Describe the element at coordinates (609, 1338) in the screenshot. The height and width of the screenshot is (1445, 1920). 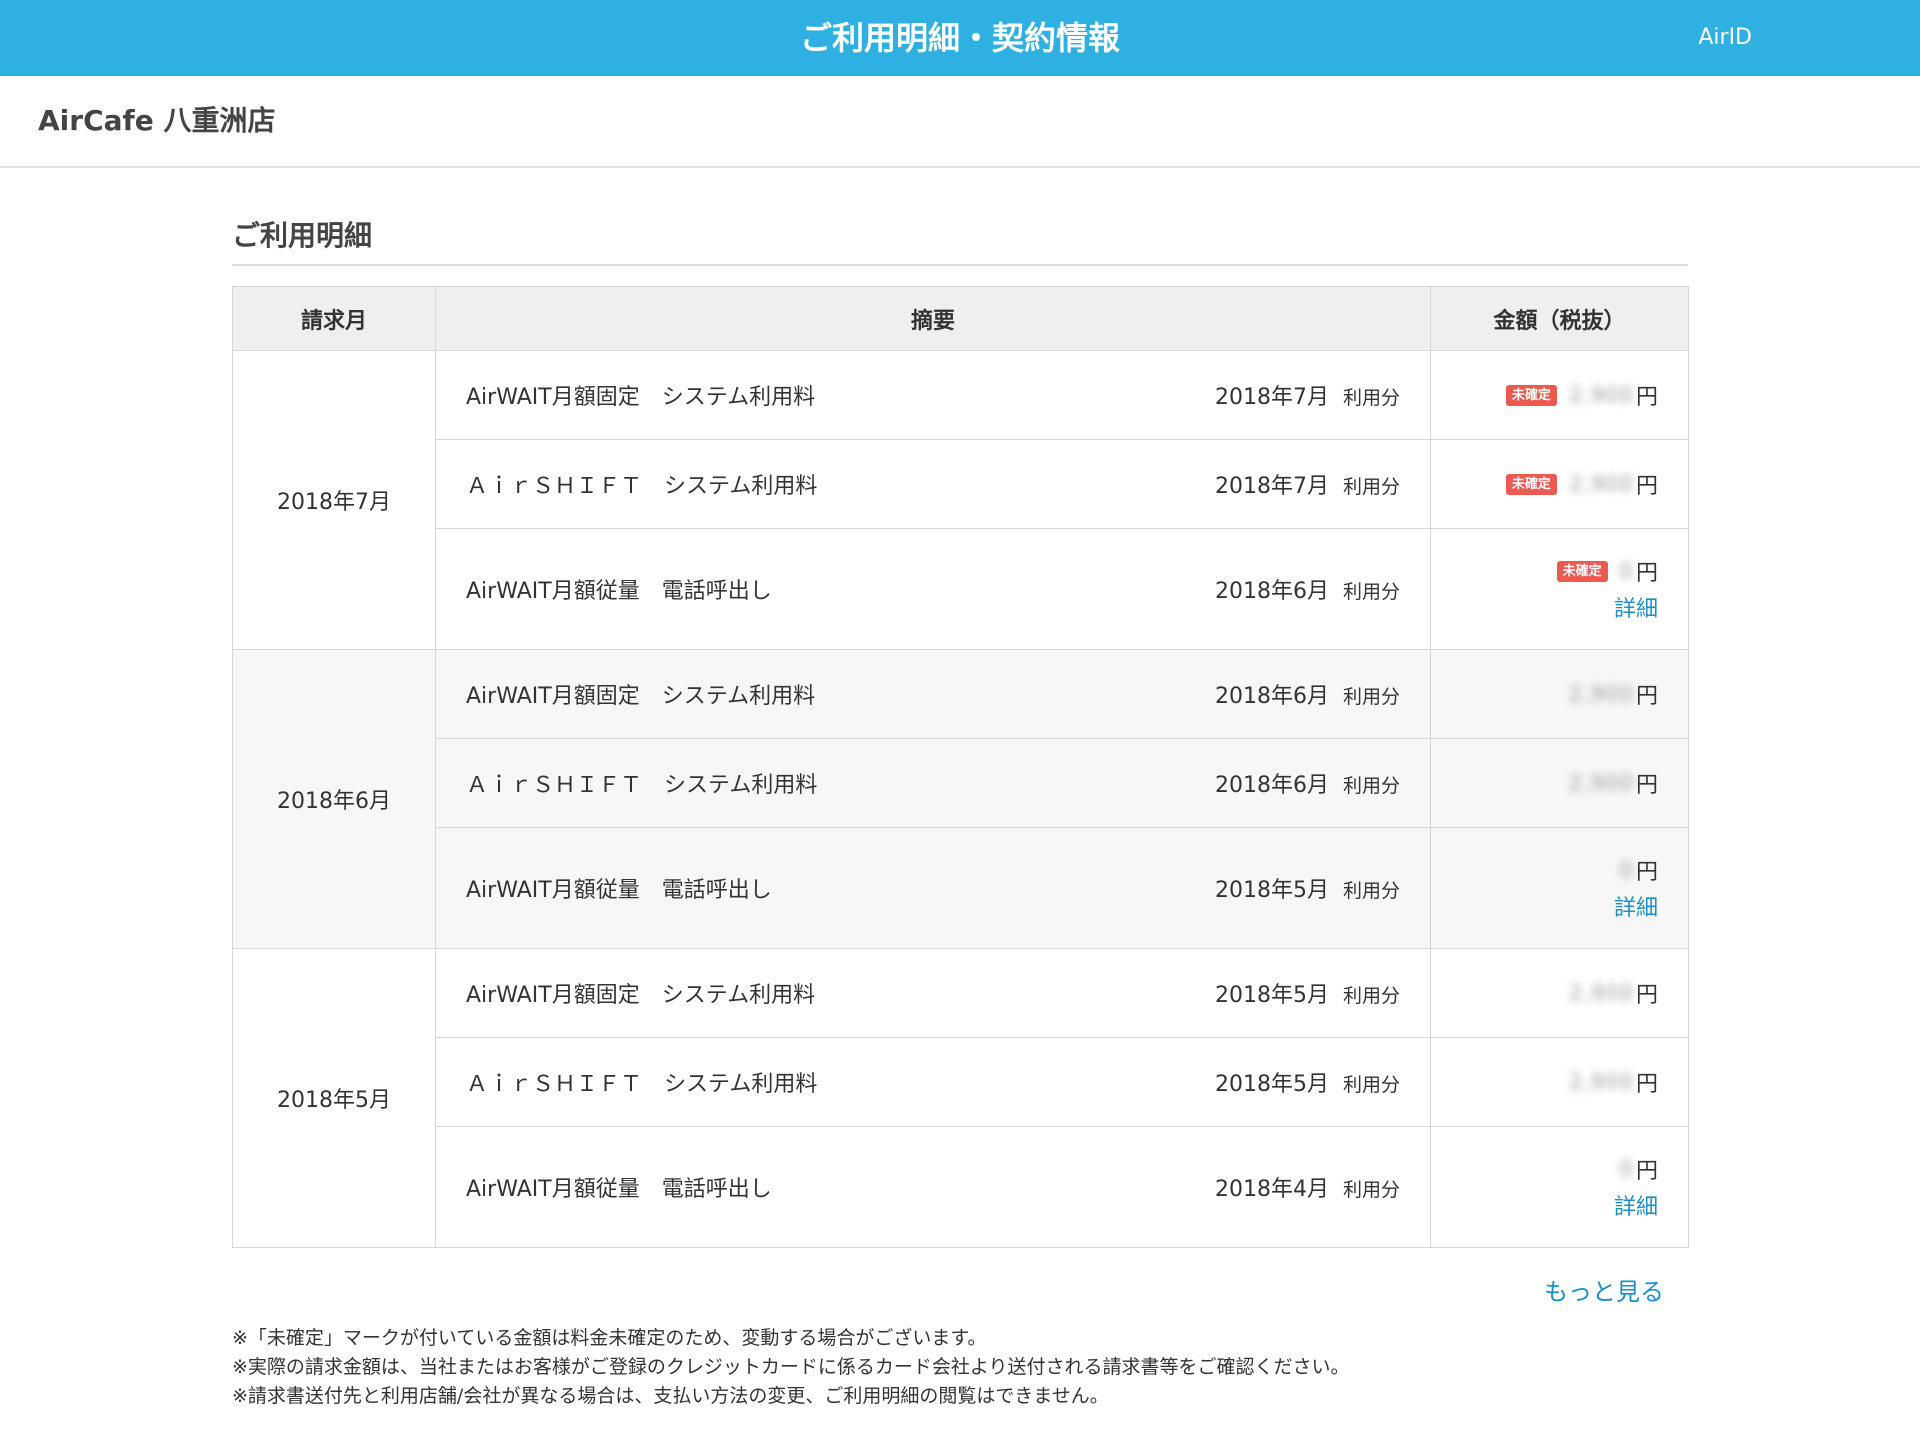
I see `note-line: ※「未確定」マークが付いている金額は料金未確定のため、変動する場合がございます。` at that location.